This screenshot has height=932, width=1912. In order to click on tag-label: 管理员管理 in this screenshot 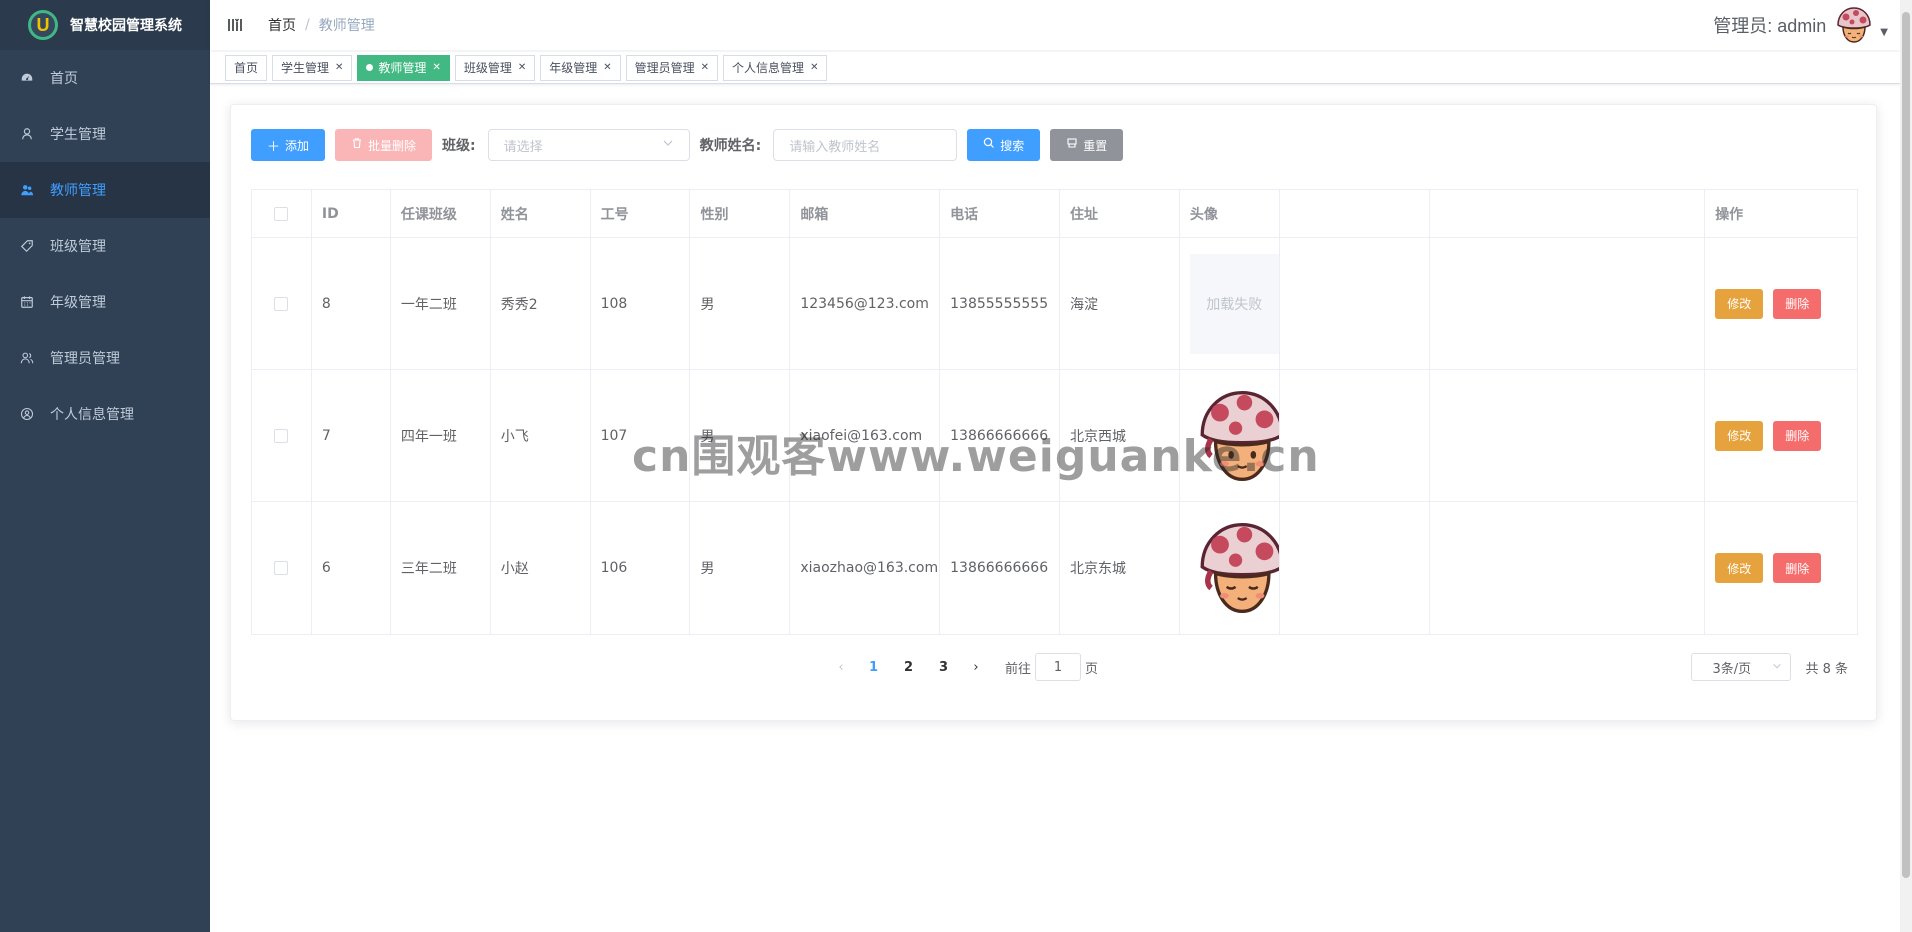, I will do `click(664, 67)`.